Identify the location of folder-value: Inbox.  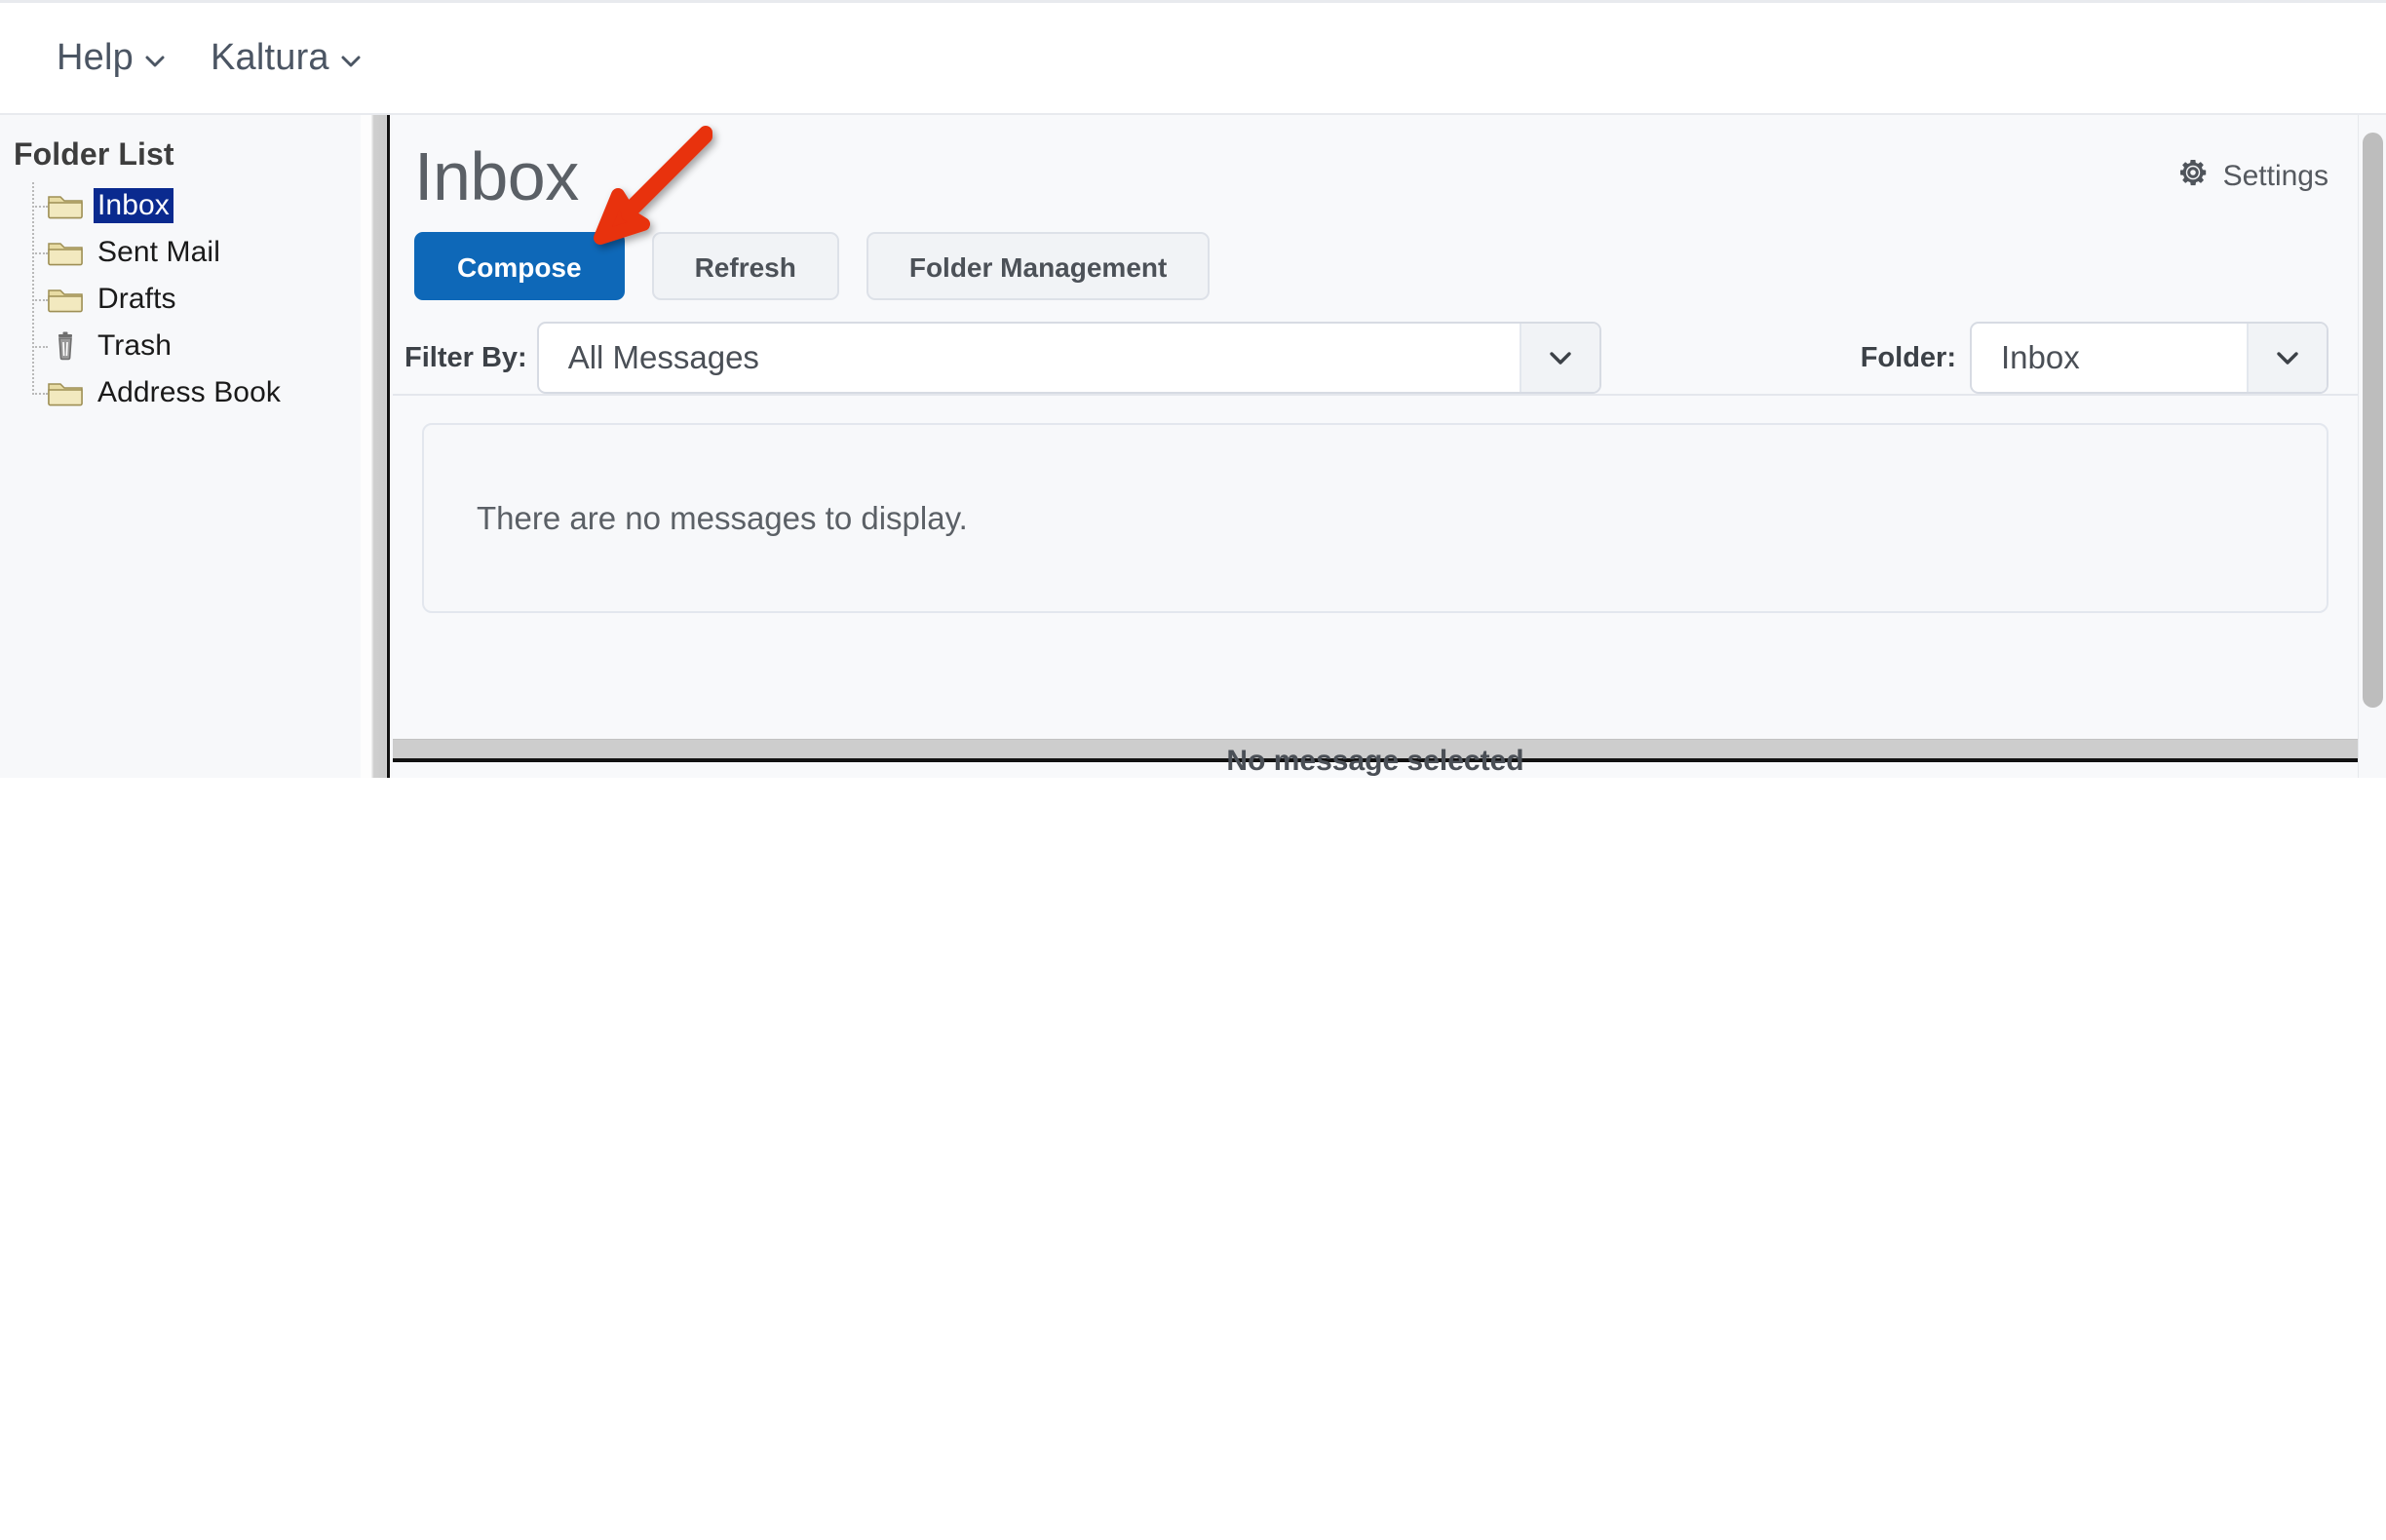
(2040, 357).